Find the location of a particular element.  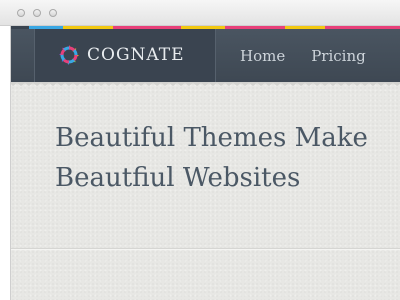

minimize-window-button is located at coordinates (37, 13).